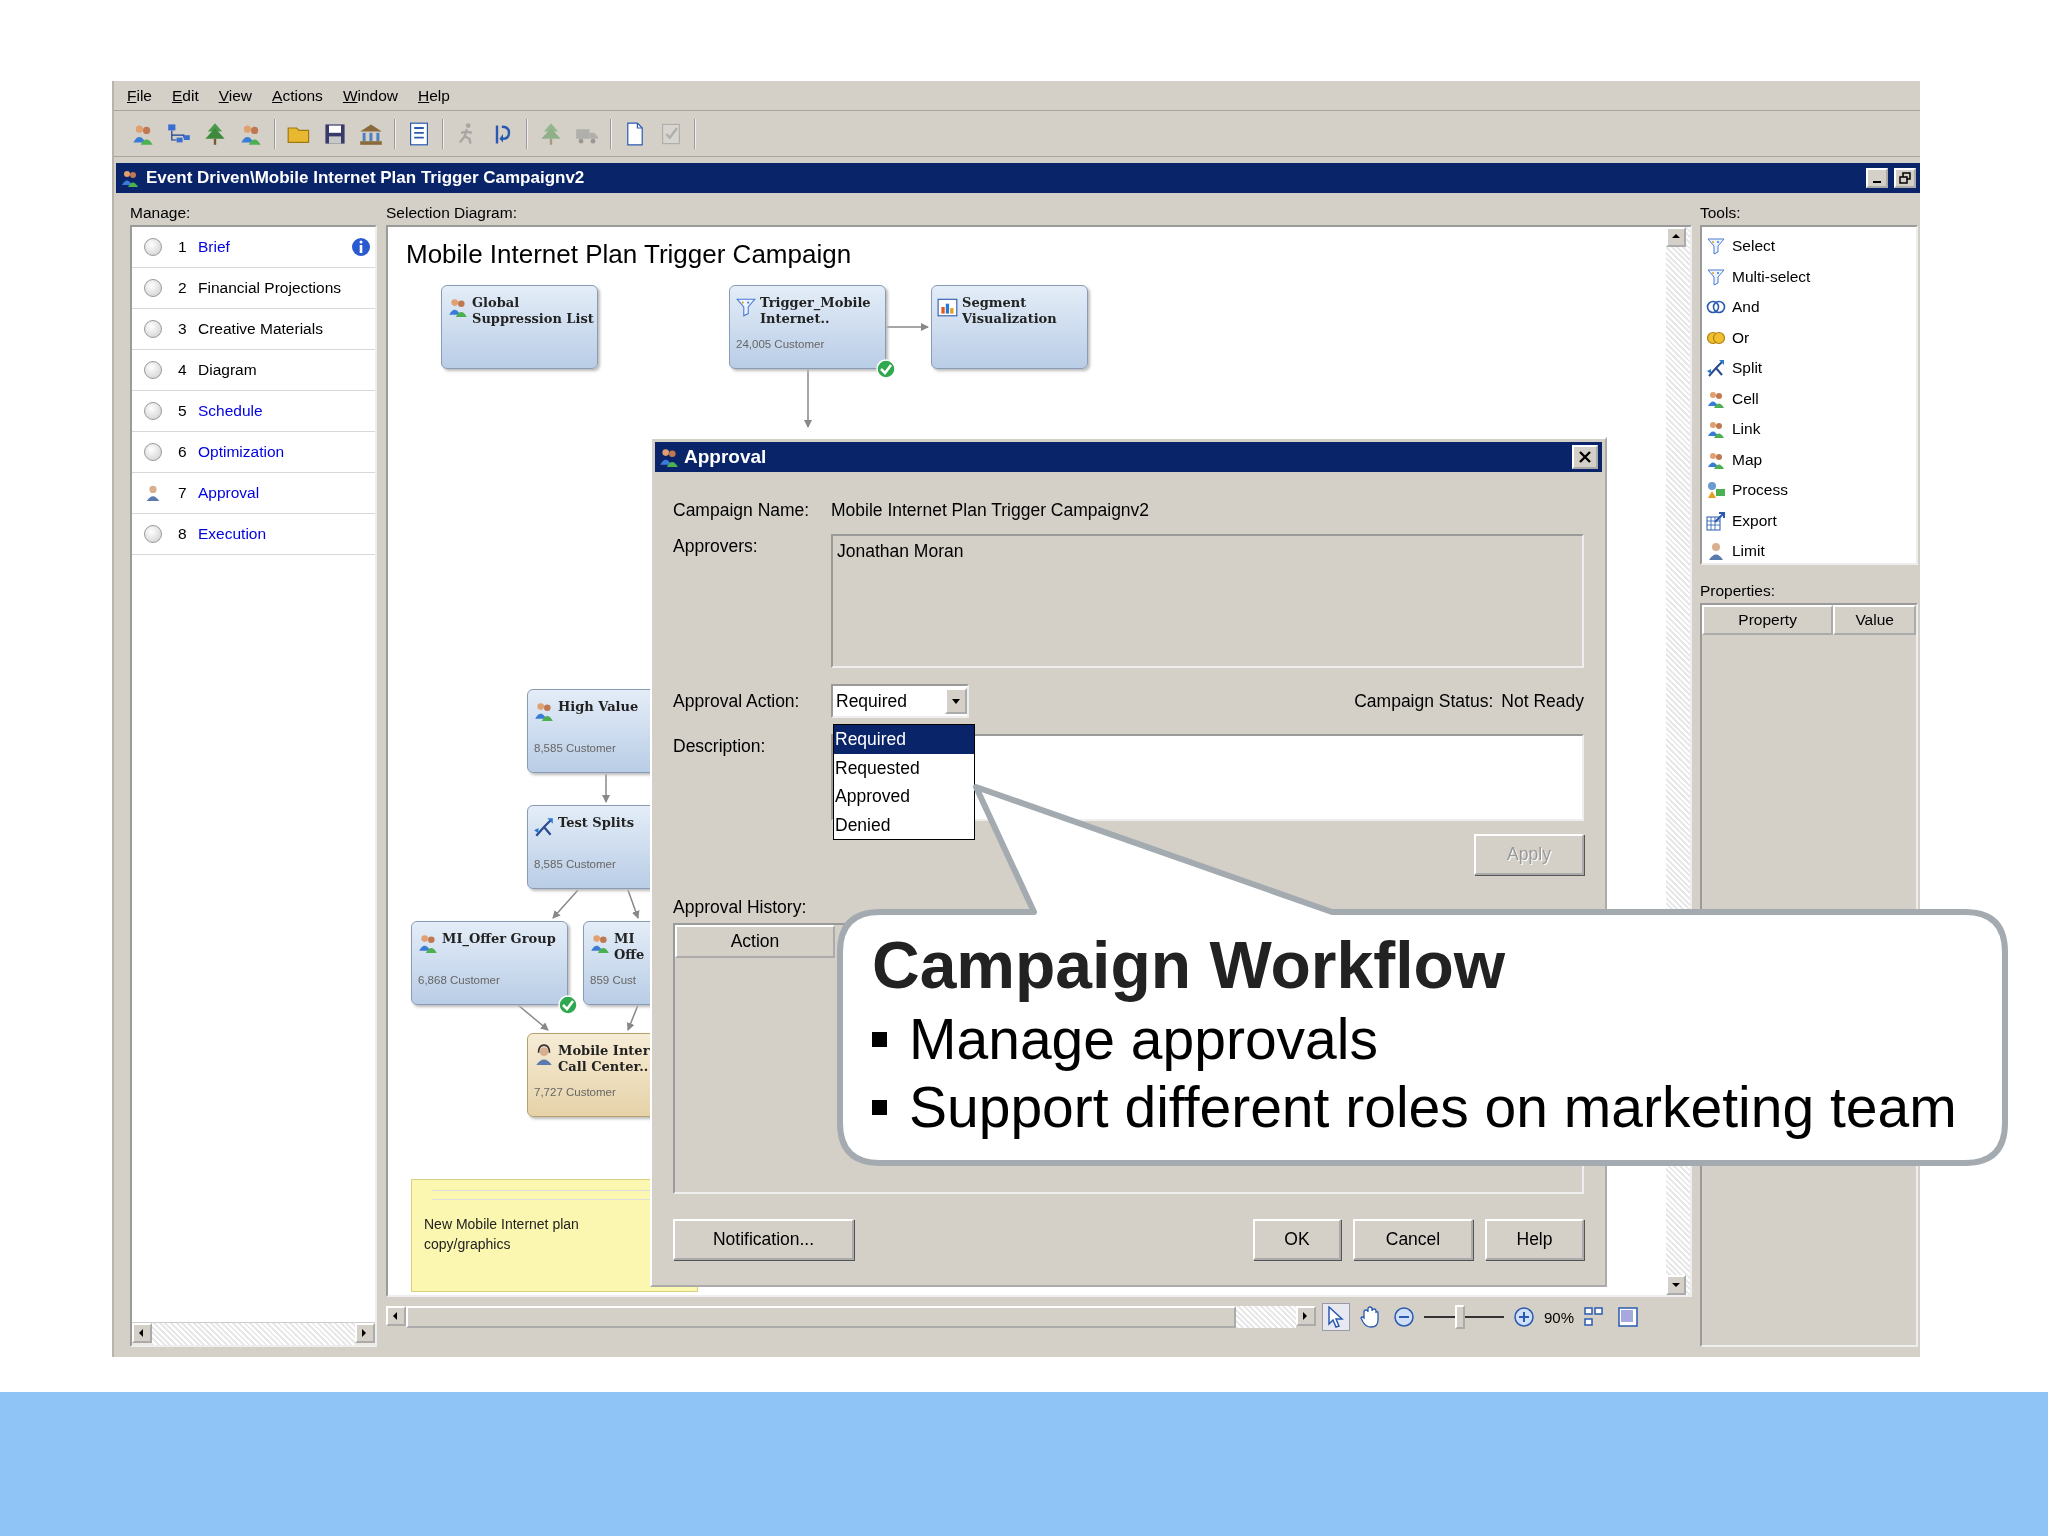 The height and width of the screenshot is (1536, 2048). I want to click on dropdown-option: Approved, so click(904, 796).